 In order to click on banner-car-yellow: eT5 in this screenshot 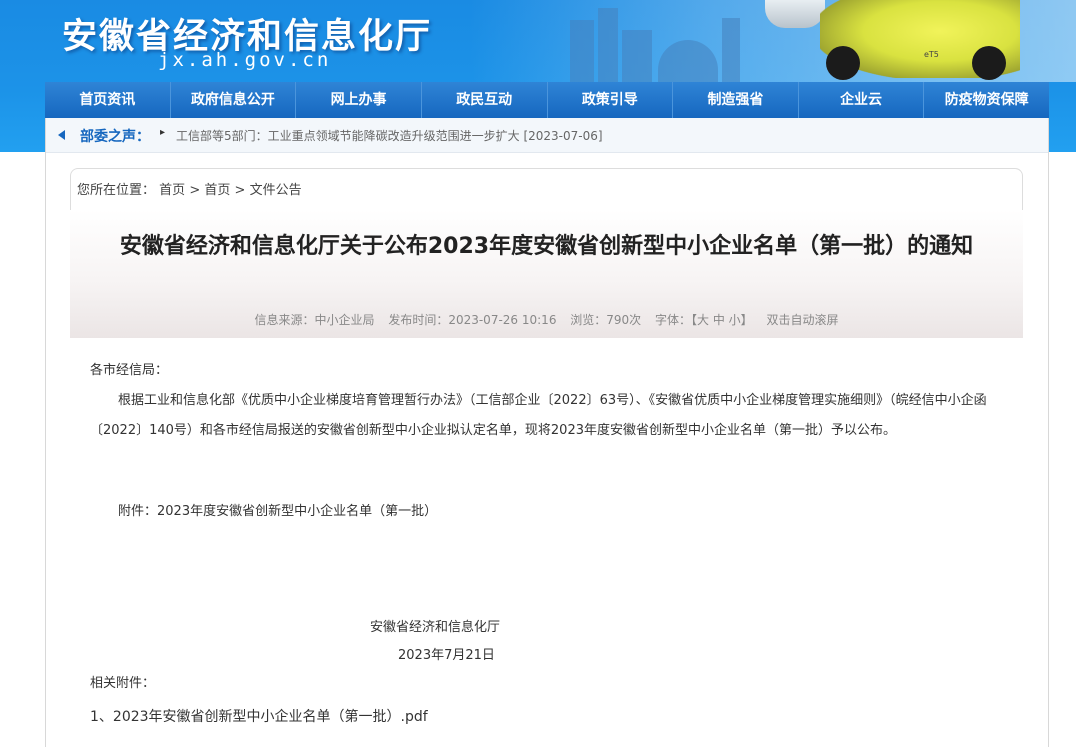, I will do `click(920, 40)`.